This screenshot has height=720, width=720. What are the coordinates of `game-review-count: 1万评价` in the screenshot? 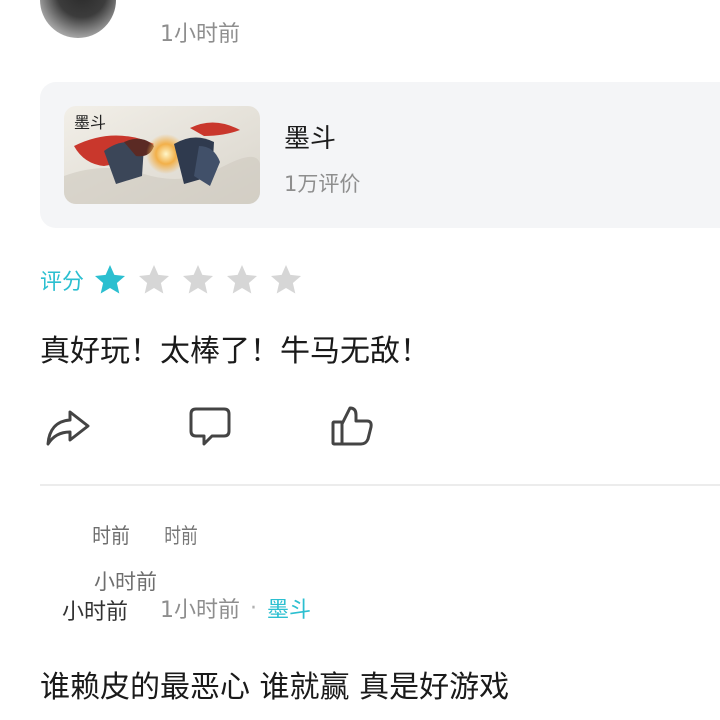 It's located at (322, 184).